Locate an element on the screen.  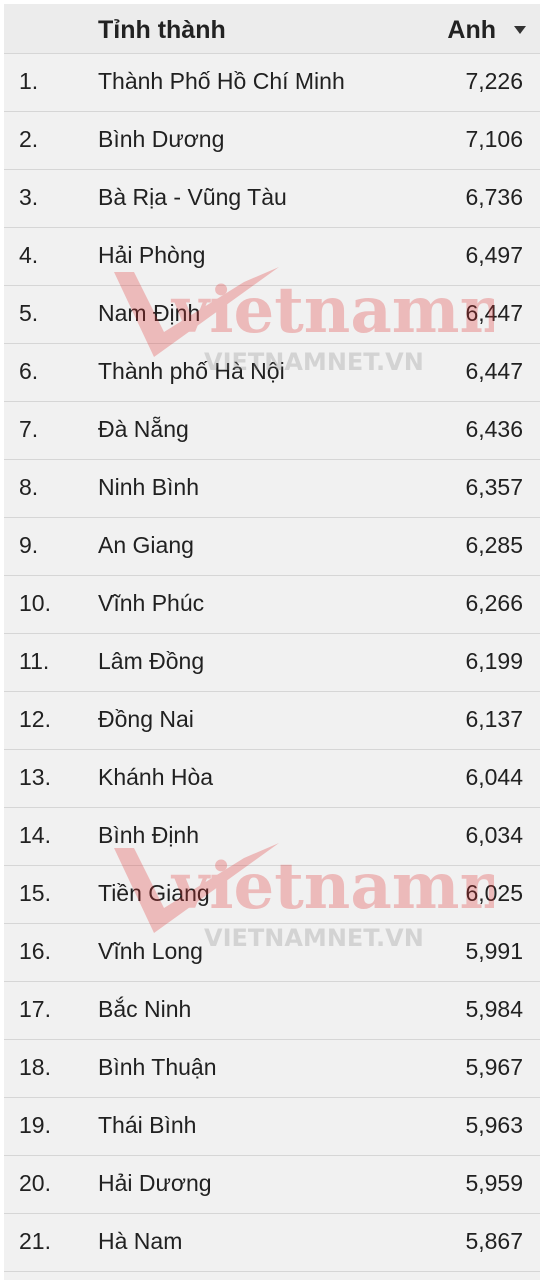
row-rank: 13. is located at coordinates (35, 777).